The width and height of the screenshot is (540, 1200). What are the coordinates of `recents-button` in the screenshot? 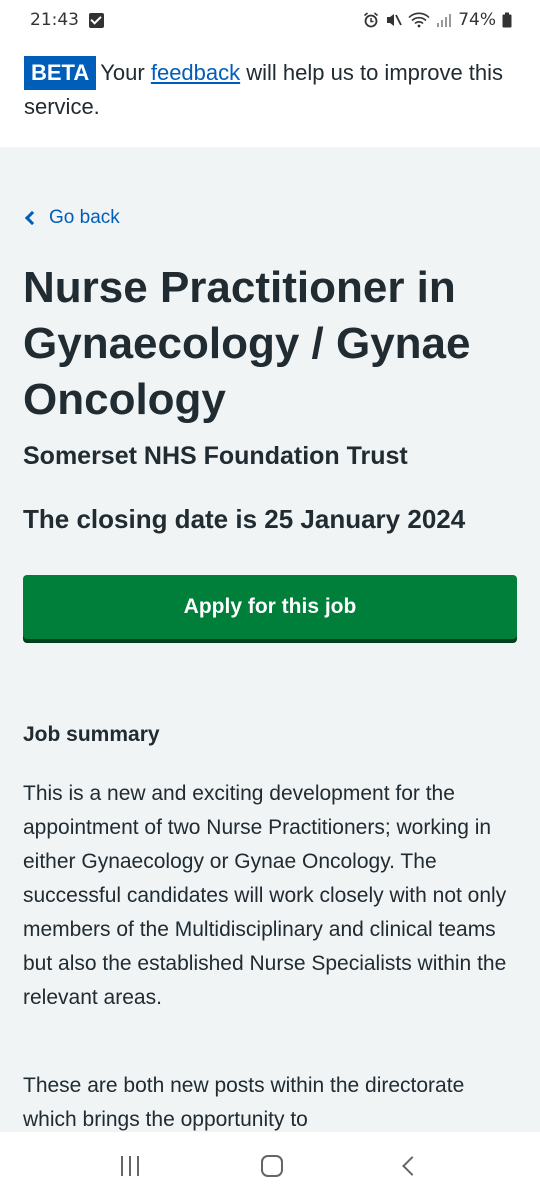 It's located at (130, 1166).